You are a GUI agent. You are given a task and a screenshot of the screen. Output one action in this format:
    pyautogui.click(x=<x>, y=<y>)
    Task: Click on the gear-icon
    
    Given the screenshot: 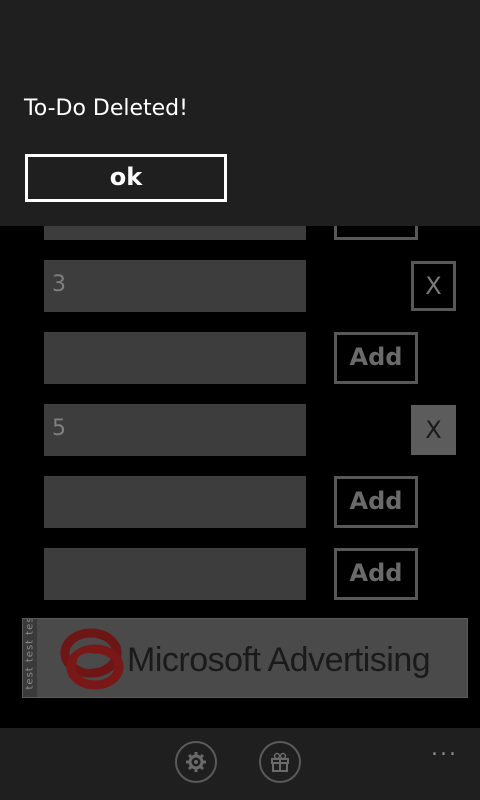 What is the action you would take?
    pyautogui.click(x=196, y=762)
    